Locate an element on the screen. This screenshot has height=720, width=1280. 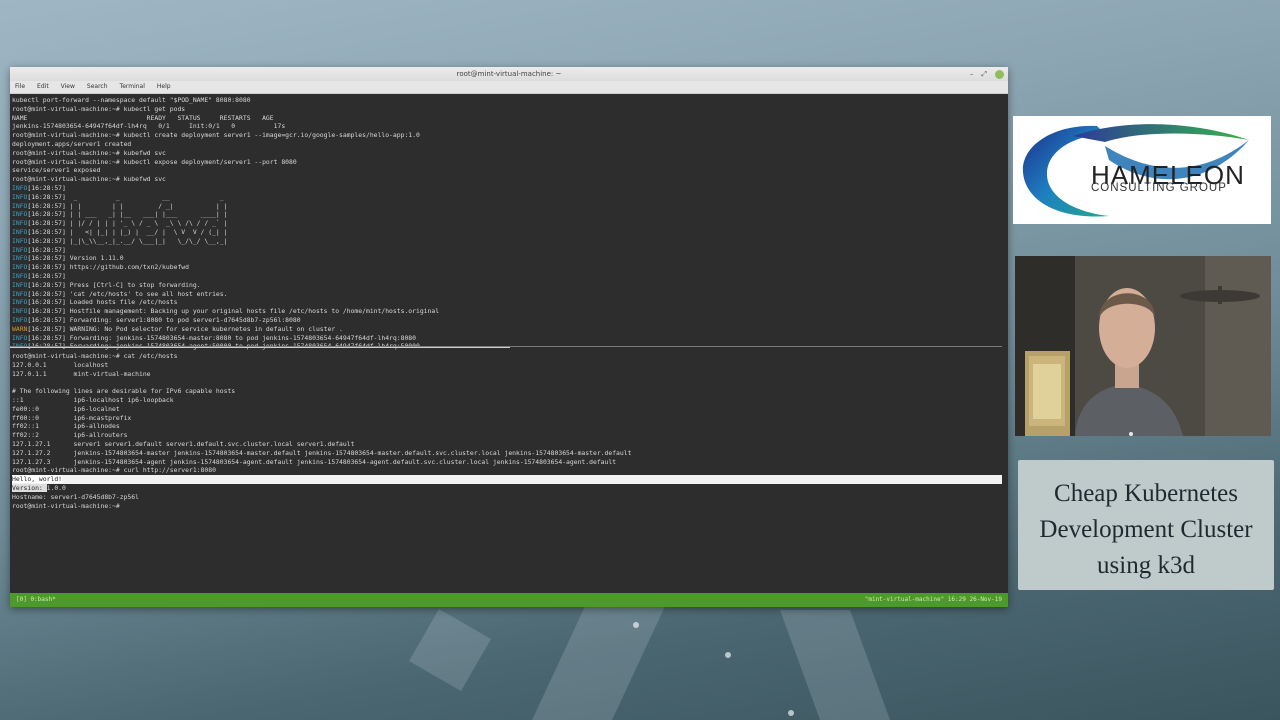
terminal-line: NAME READY STATUS RESTARTS AGE is located at coordinates (507, 118).